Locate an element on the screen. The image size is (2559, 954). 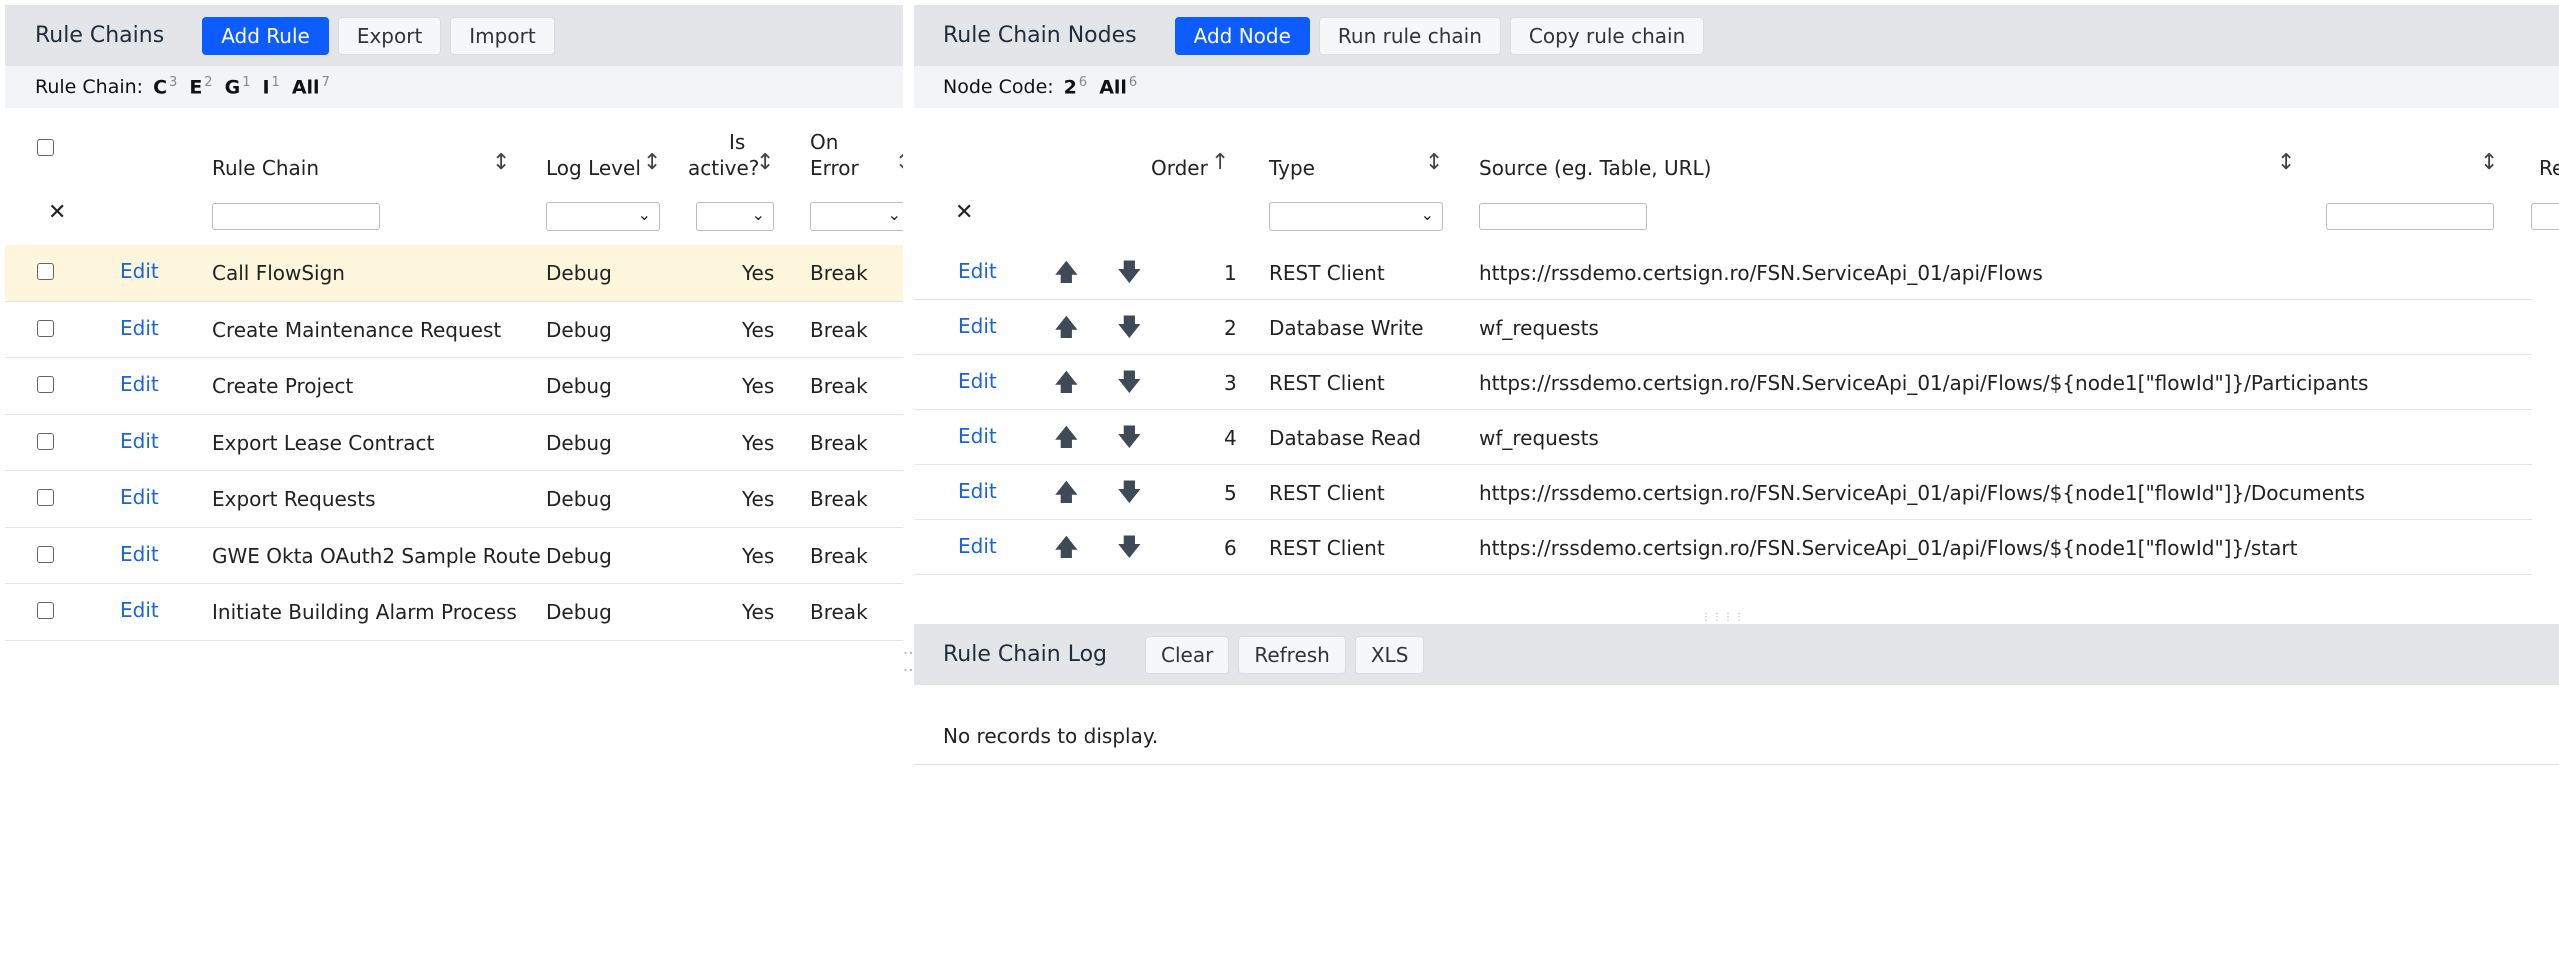
col-log-level: Log Level is located at coordinates (593, 168).